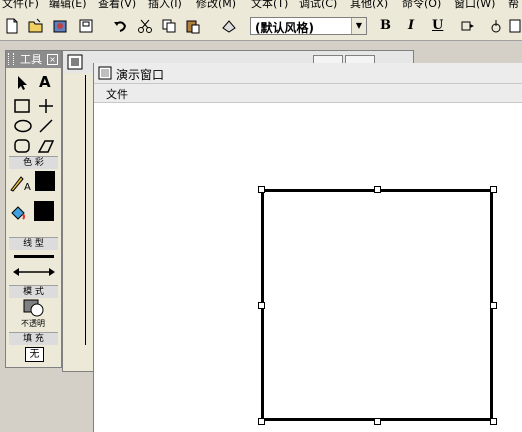 This screenshot has width=522, height=432. What do you see at coordinates (377, 421) in the screenshot?
I see `resize-handle-bottom` at bounding box center [377, 421].